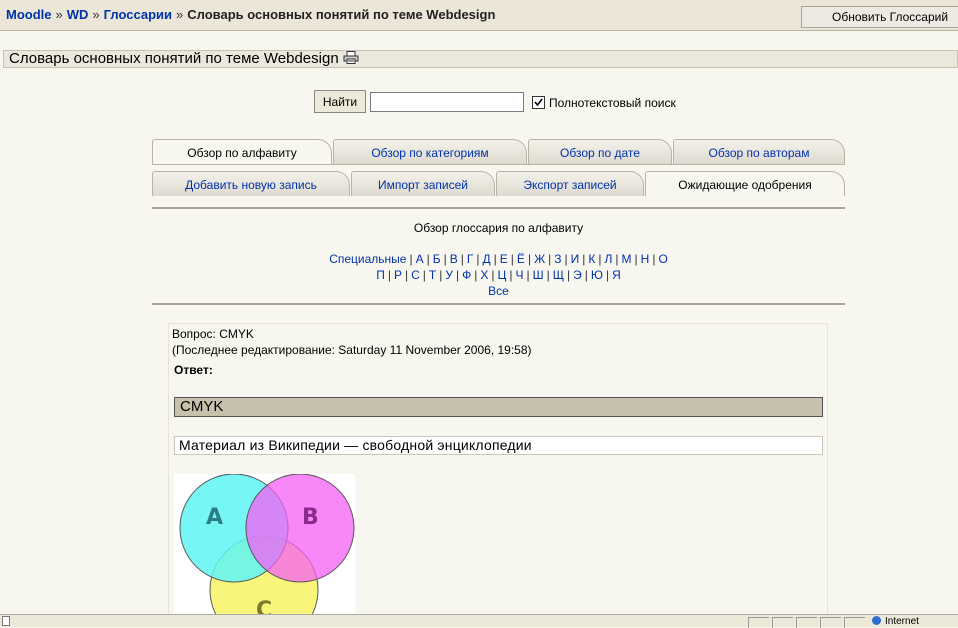 This screenshot has width=958, height=628. Describe the element at coordinates (538, 275) in the screenshot. I see `letter-link: Ш` at that location.